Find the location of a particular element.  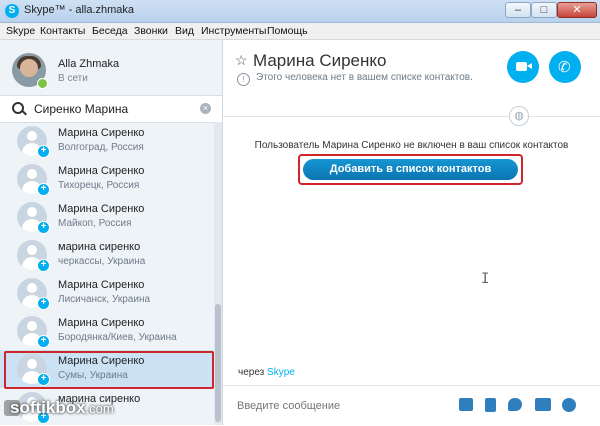

header-divider is located at coordinates (411, 116).